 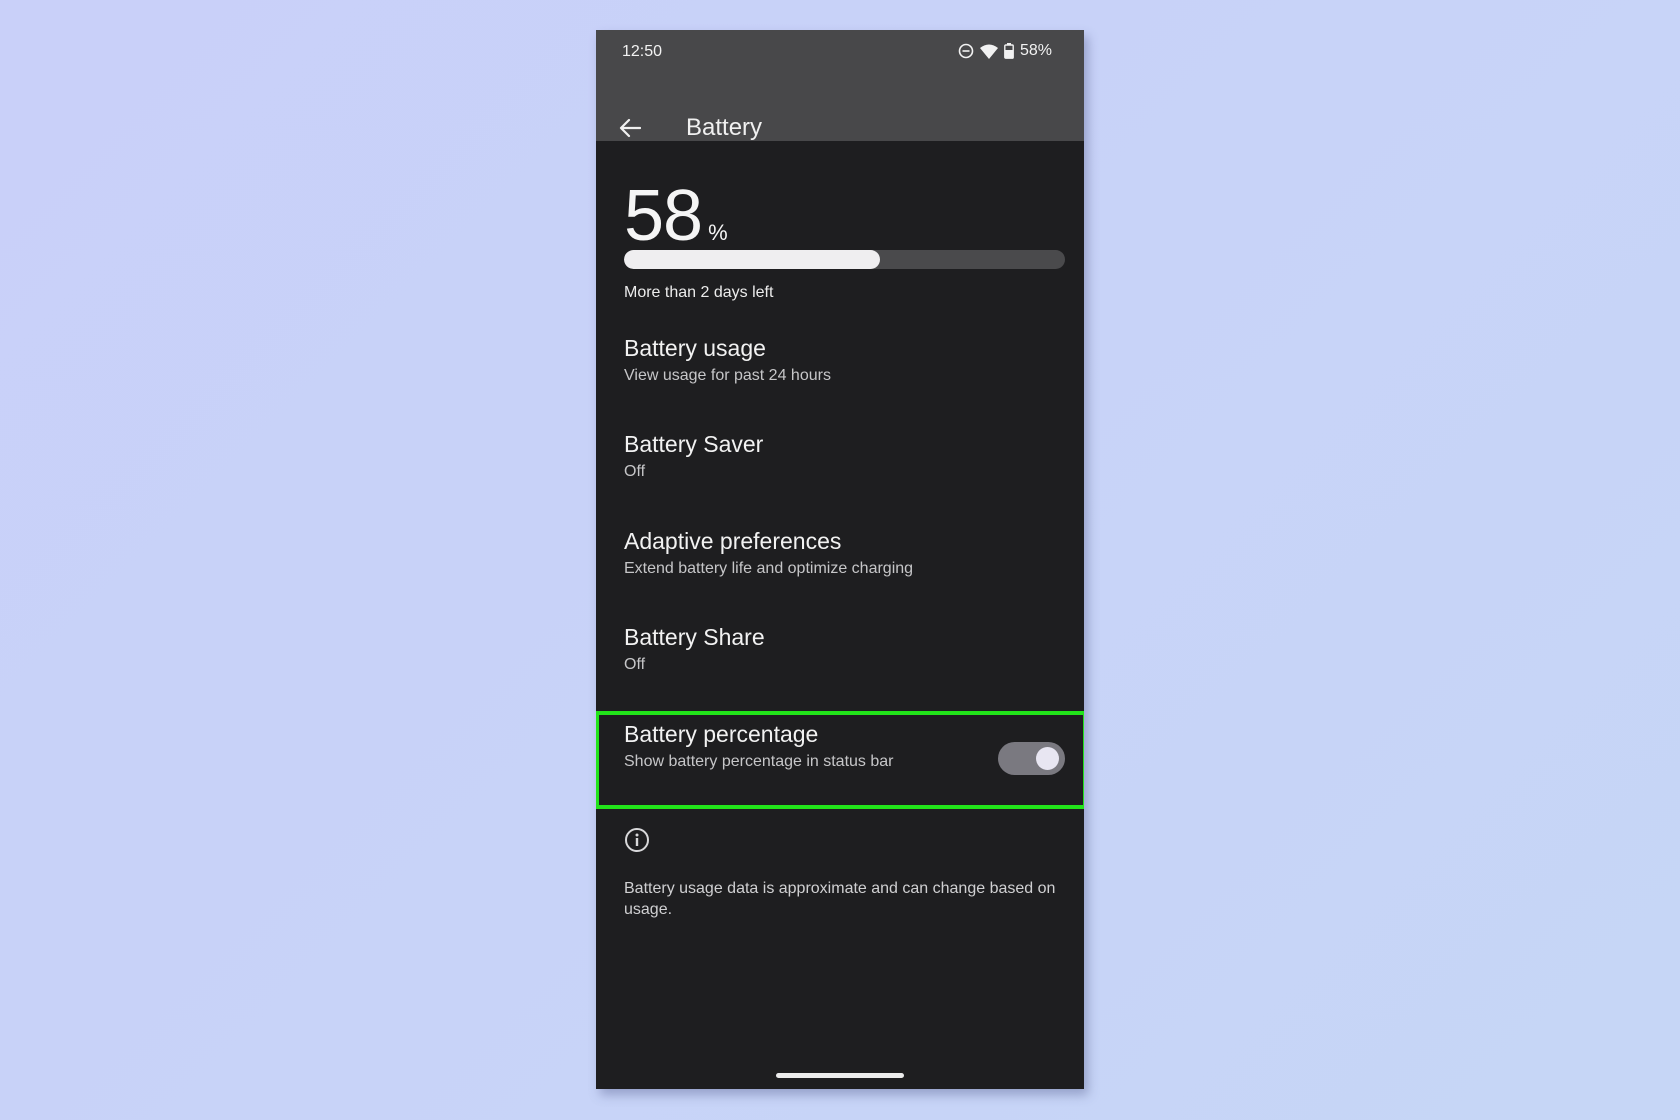 I want to click on back-button, so click(x=630, y=128).